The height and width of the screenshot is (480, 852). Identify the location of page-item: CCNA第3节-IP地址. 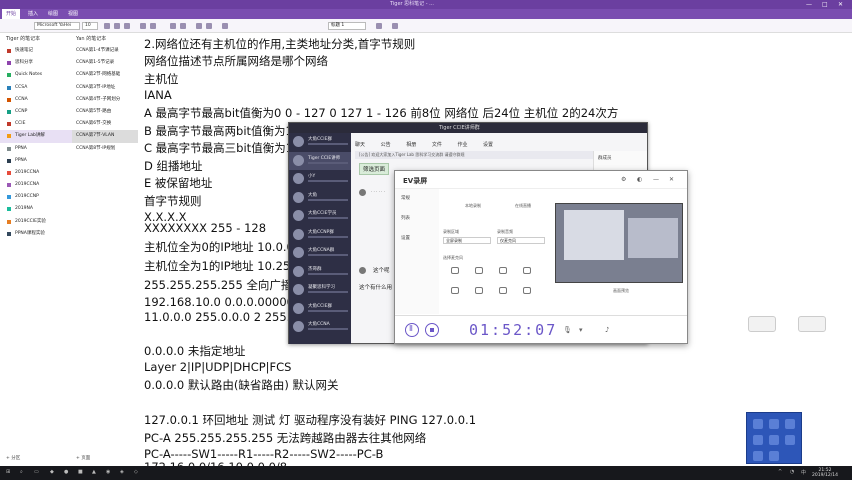
(105, 88).